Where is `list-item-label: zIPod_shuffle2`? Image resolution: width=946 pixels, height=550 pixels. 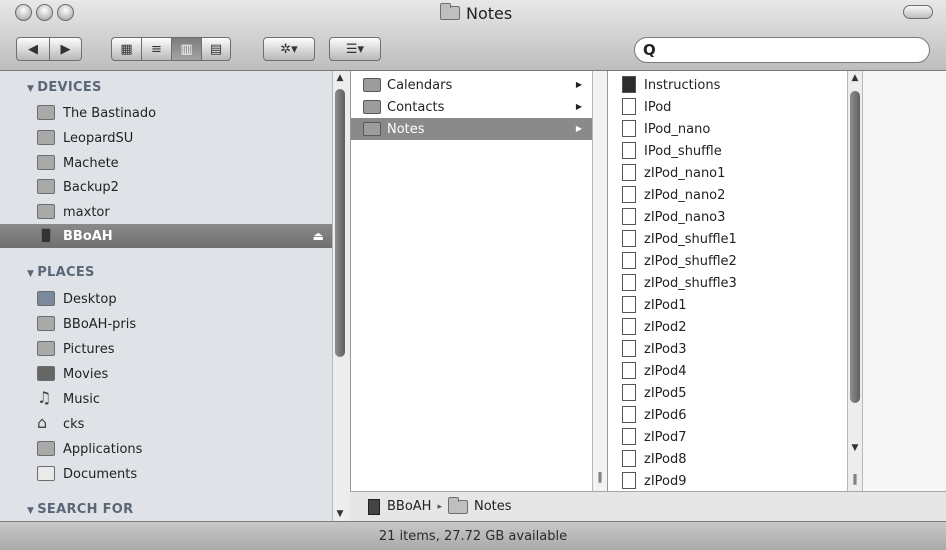
list-item-label: zIPod_shuffle2 is located at coordinates (690, 261).